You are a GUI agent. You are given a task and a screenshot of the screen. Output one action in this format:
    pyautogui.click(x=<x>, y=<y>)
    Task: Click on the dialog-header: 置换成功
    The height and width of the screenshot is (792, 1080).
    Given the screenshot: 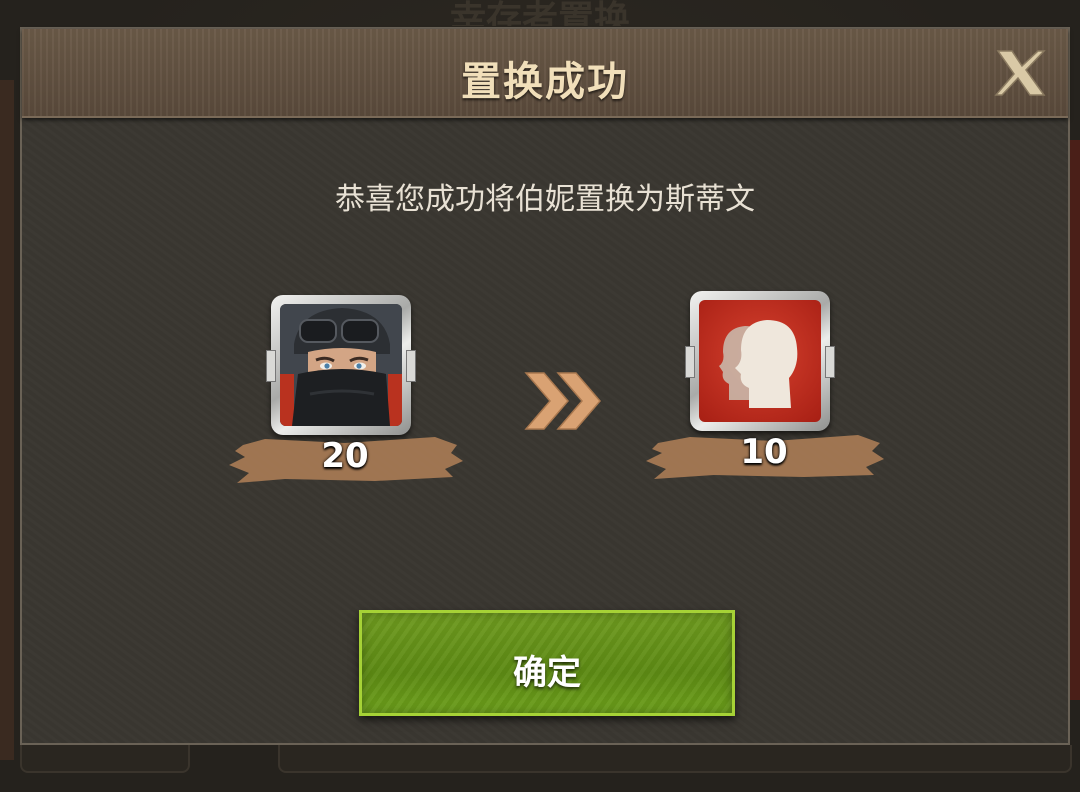 What is the action you would take?
    pyautogui.click(x=545, y=73)
    